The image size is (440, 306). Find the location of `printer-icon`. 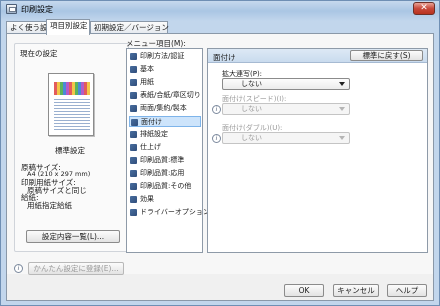

printer-icon is located at coordinates (11, 9).